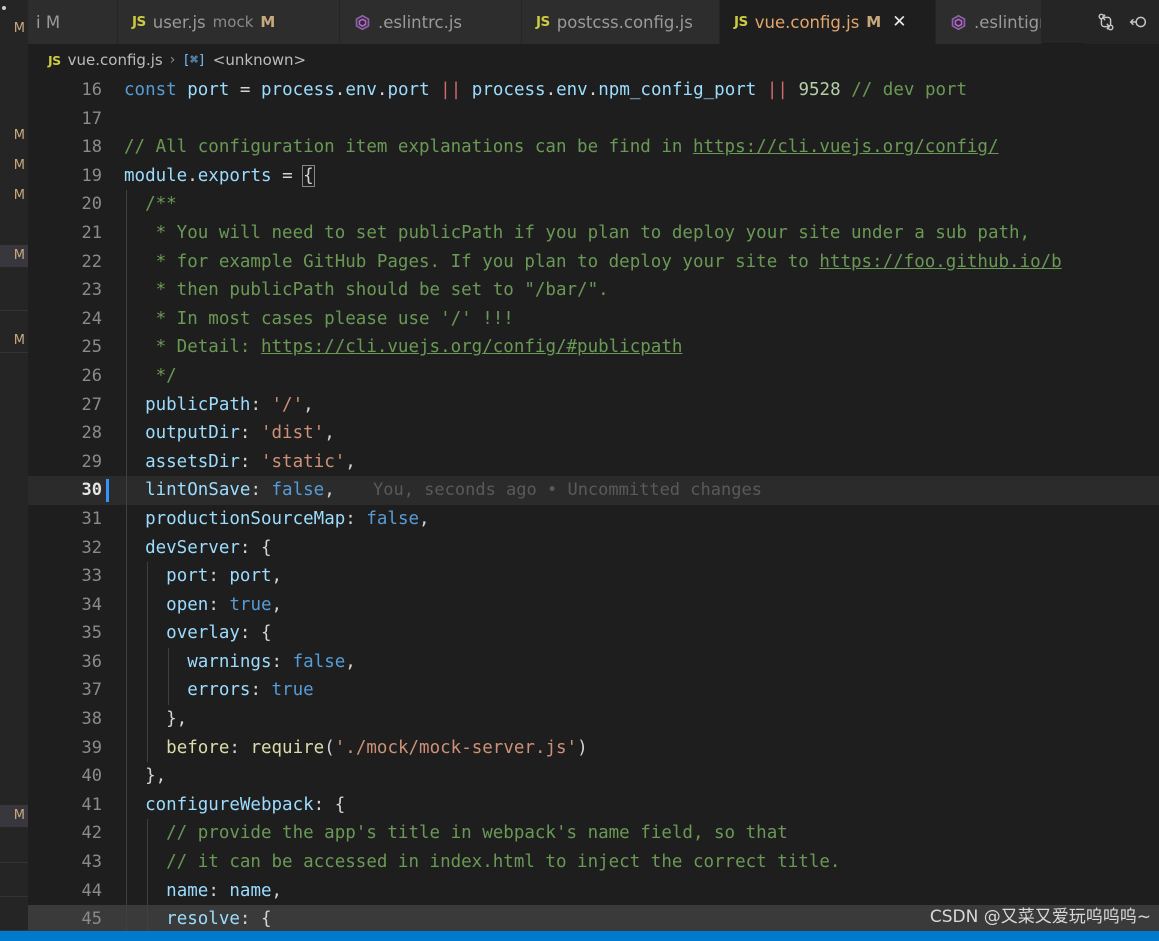 The height and width of the screenshot is (941, 1159). I want to click on js-file-icon: JS, so click(543, 22).